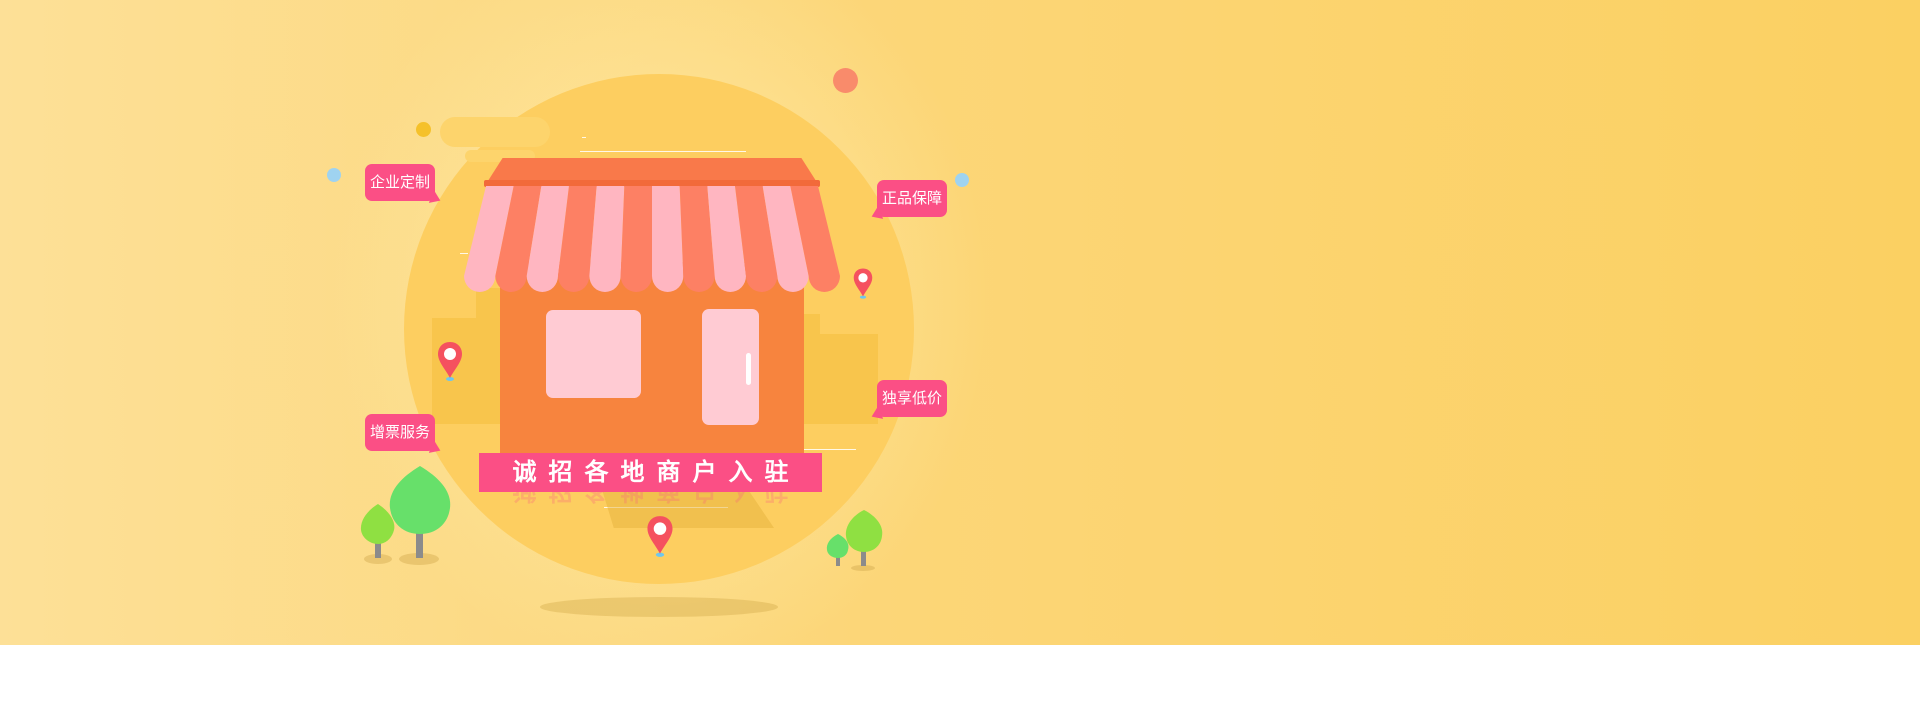  What do you see at coordinates (912, 198) in the screenshot?
I see `tag-label: 正品保障` at bounding box center [912, 198].